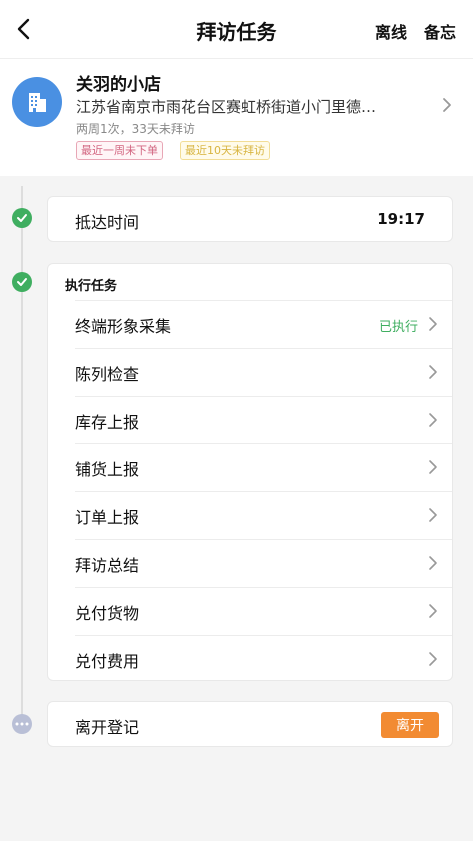 The image size is (473, 841). What do you see at coordinates (236, 29) in the screenshot?
I see `top-nav-bar: 拜访任务 离线 备忘` at bounding box center [236, 29].